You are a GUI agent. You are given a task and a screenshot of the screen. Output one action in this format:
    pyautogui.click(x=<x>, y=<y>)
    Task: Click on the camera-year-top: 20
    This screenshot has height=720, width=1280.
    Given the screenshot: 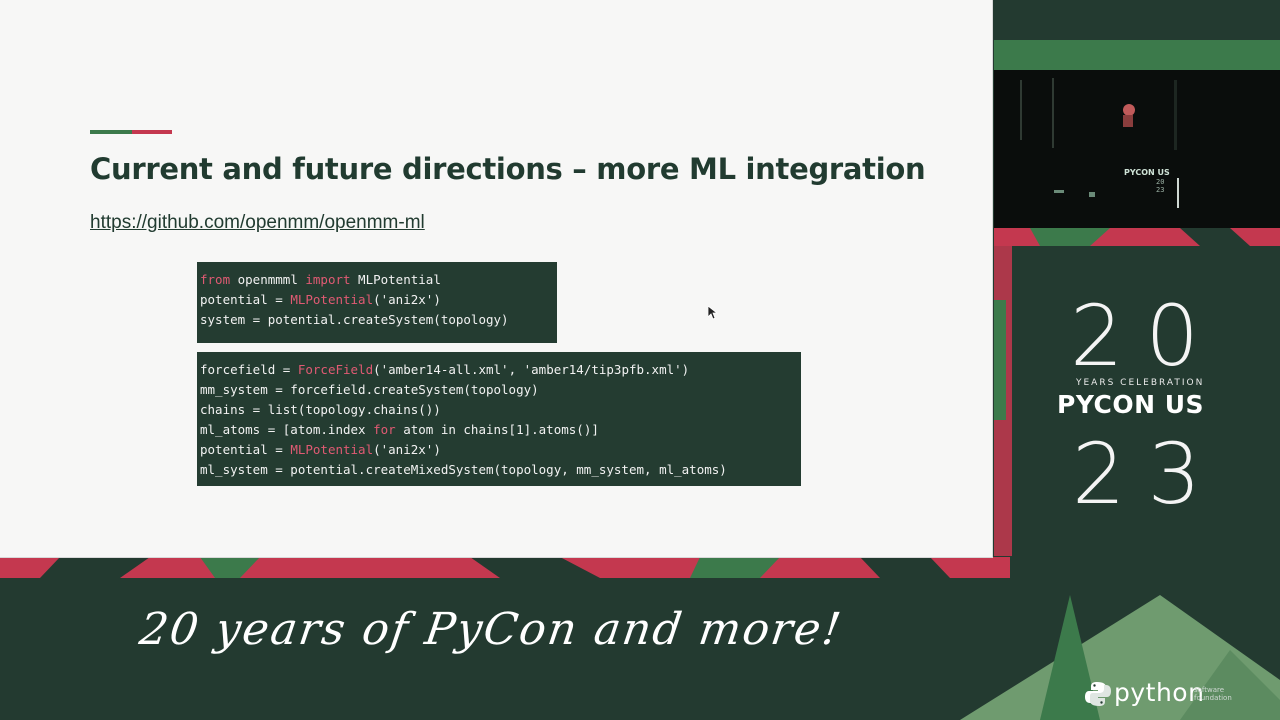 What is the action you would take?
    pyautogui.click(x=1160, y=182)
    